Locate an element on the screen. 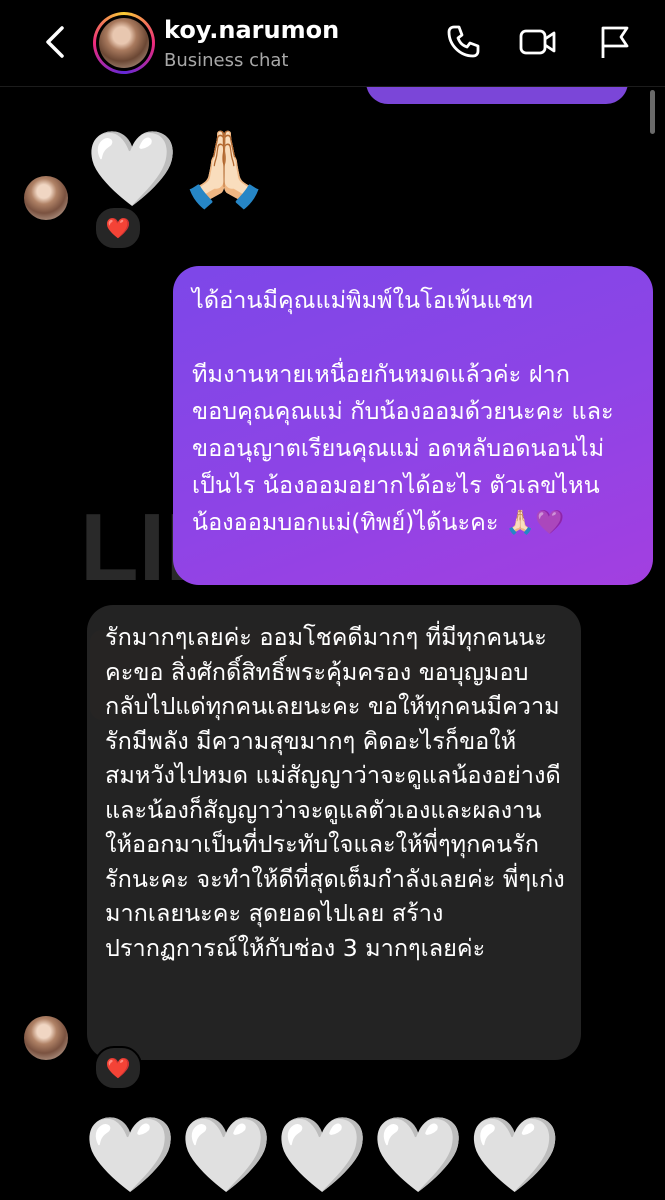 The width and height of the screenshot is (665, 1200). flag-icon is located at coordinates (615, 42).